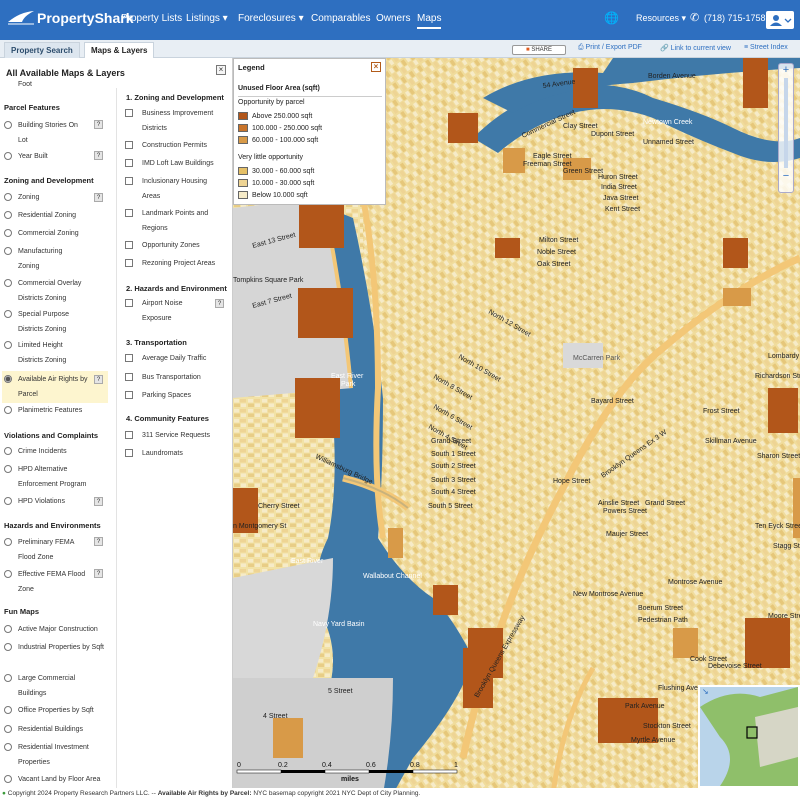 The height and width of the screenshot is (800, 800). I want to click on radio-year-built, so click(8, 156).